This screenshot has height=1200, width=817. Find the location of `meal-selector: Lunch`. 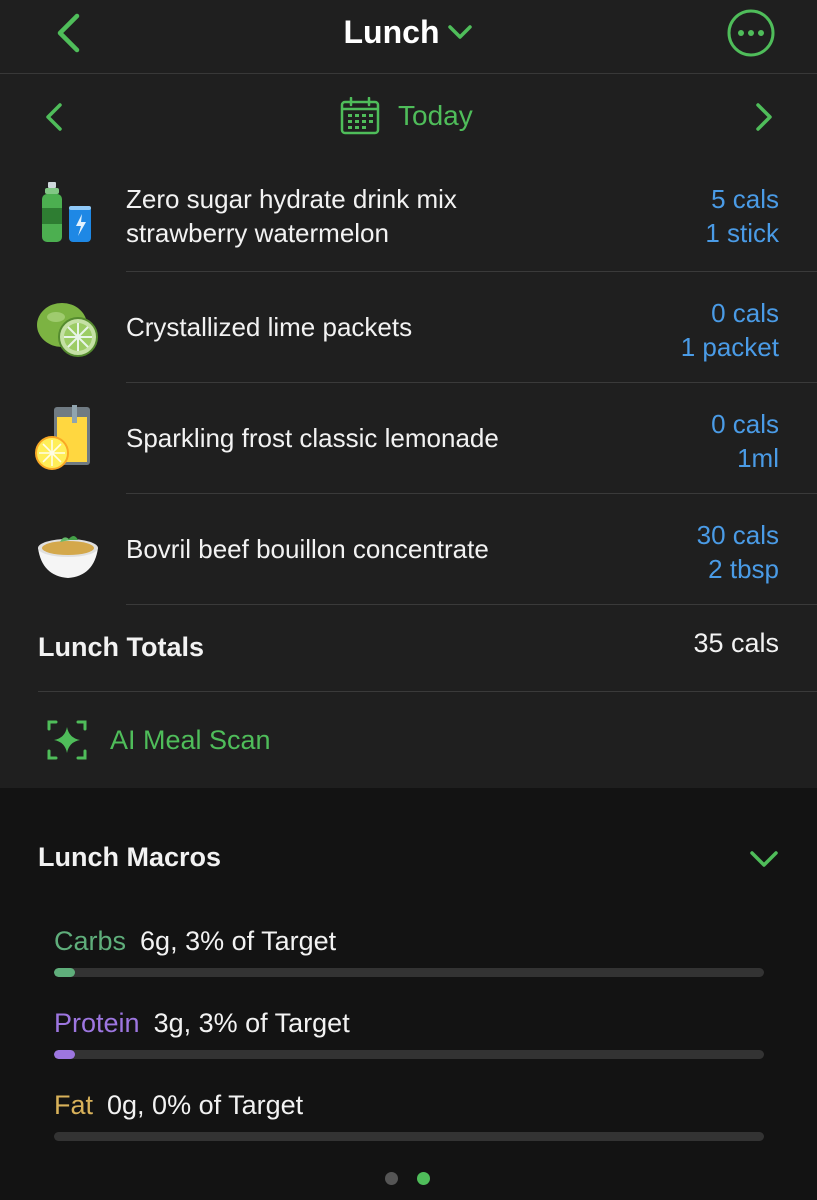

meal-selector: Lunch is located at coordinates (408, 32).